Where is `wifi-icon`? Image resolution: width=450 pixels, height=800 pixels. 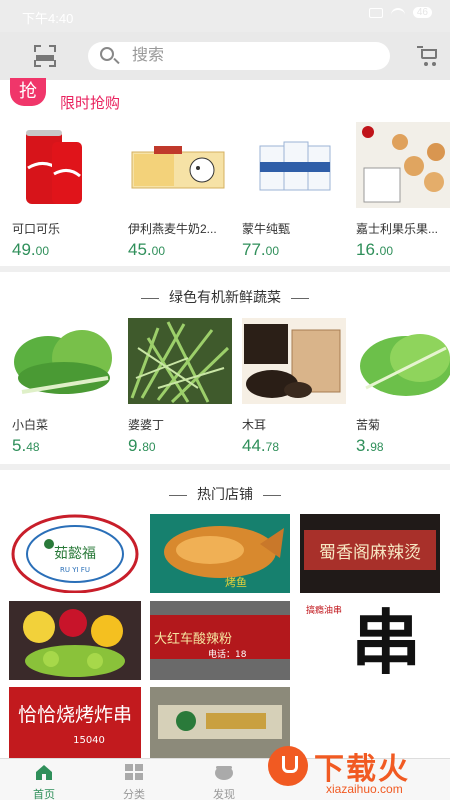
wifi-icon is located at coordinates (397, 12).